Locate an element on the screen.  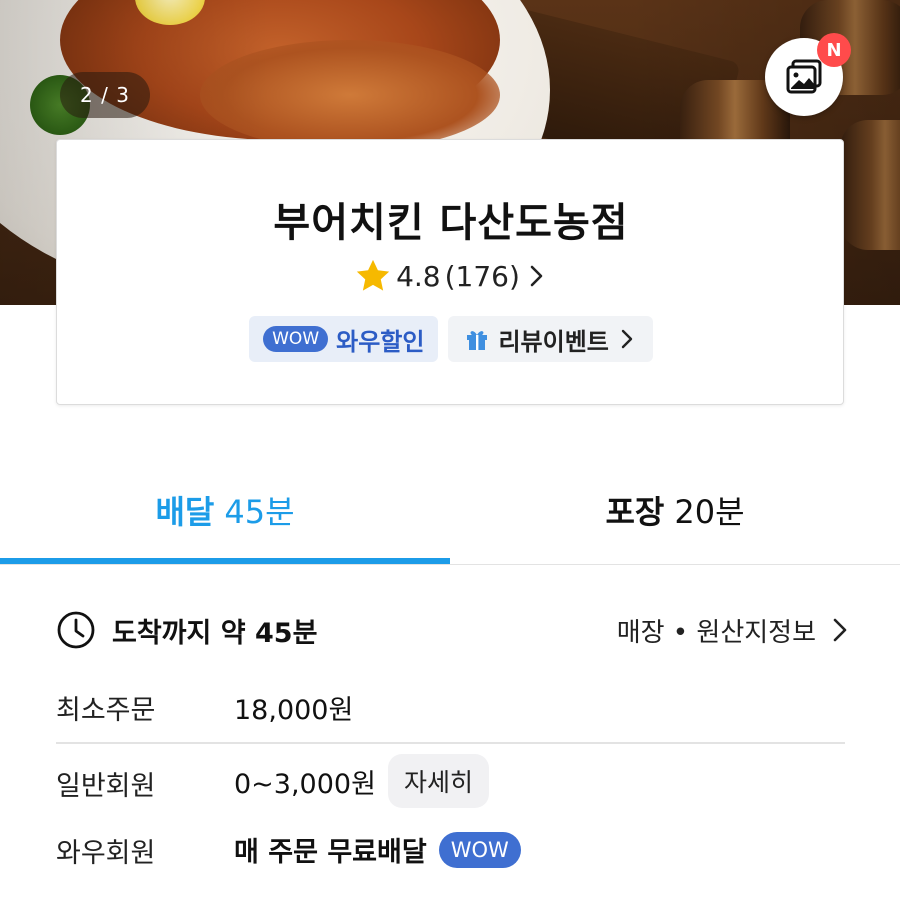
tab-pickup: 포장 20분 is located at coordinates (675, 510).